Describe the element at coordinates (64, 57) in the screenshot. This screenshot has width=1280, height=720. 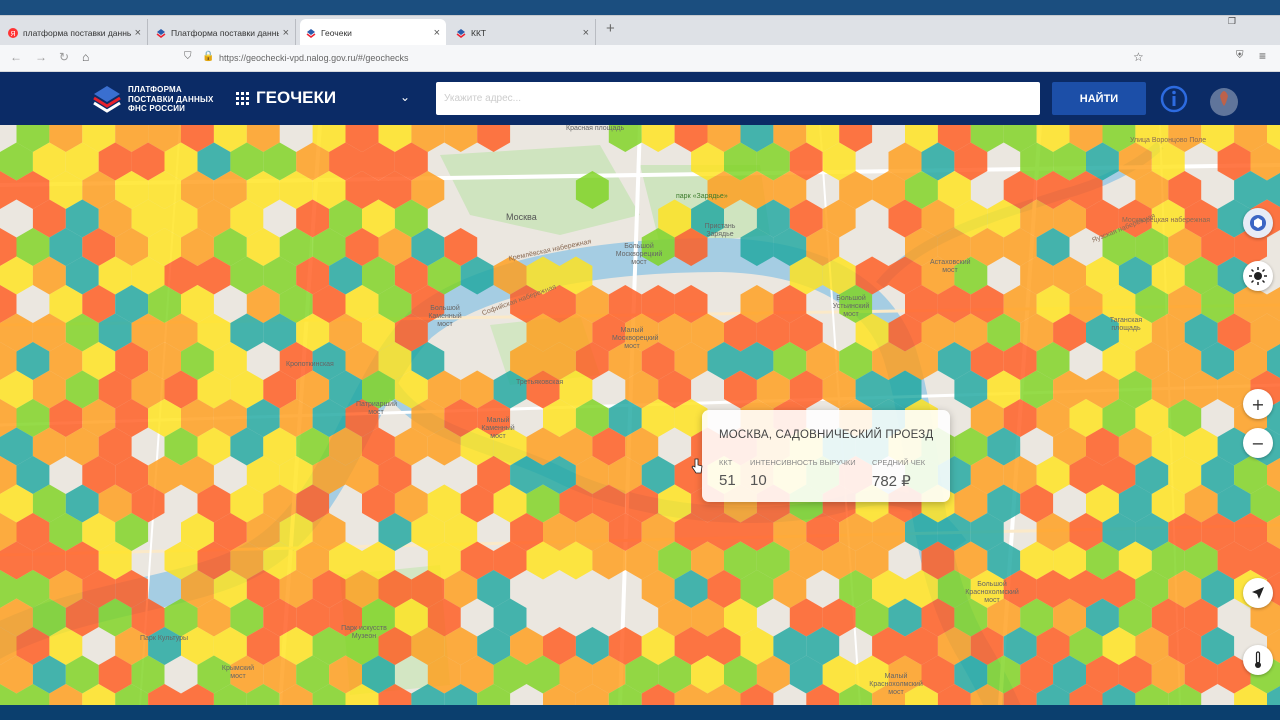
I see `reload-icon: ↻` at that location.